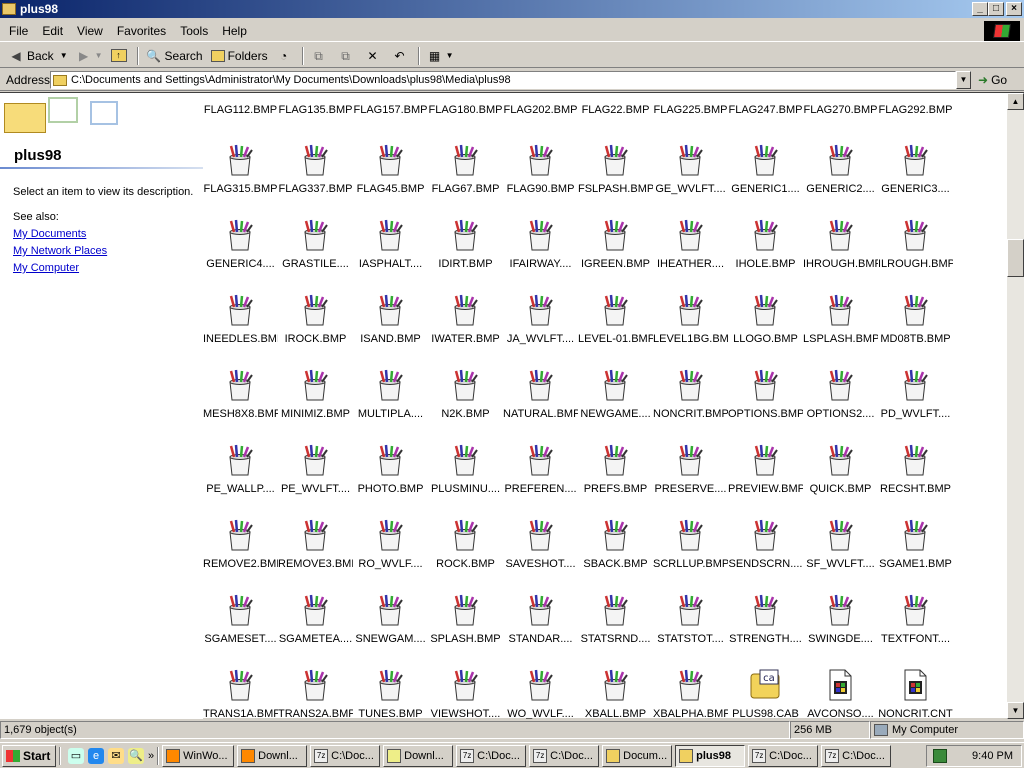 Image resolution: width=1024 pixels, height=768 pixels. What do you see at coordinates (240, 323) in the screenshot?
I see `file-item: INEEDLES.BMP` at bounding box center [240, 323].